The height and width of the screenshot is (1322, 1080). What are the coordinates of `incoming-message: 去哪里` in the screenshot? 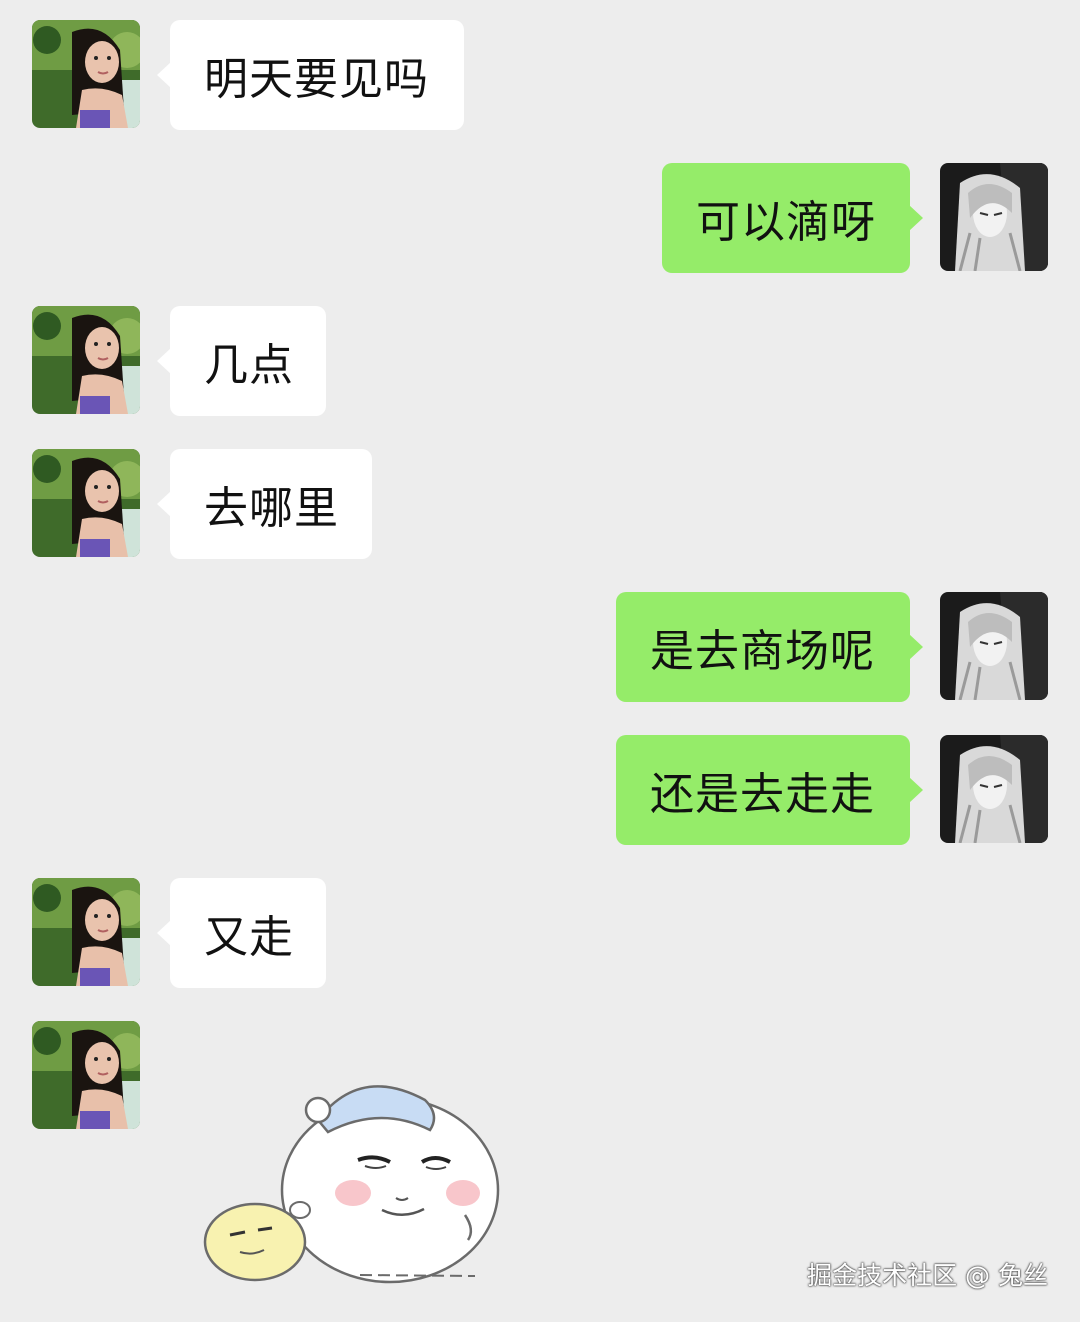 It's located at (264, 504).